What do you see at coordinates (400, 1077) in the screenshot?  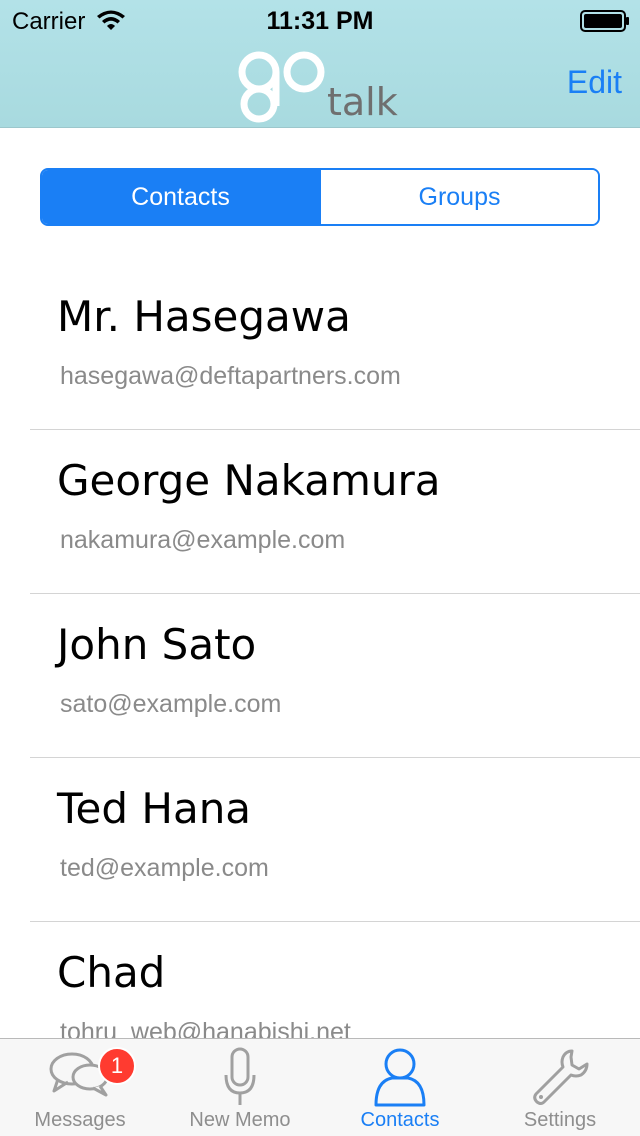 I see `person-icon` at bounding box center [400, 1077].